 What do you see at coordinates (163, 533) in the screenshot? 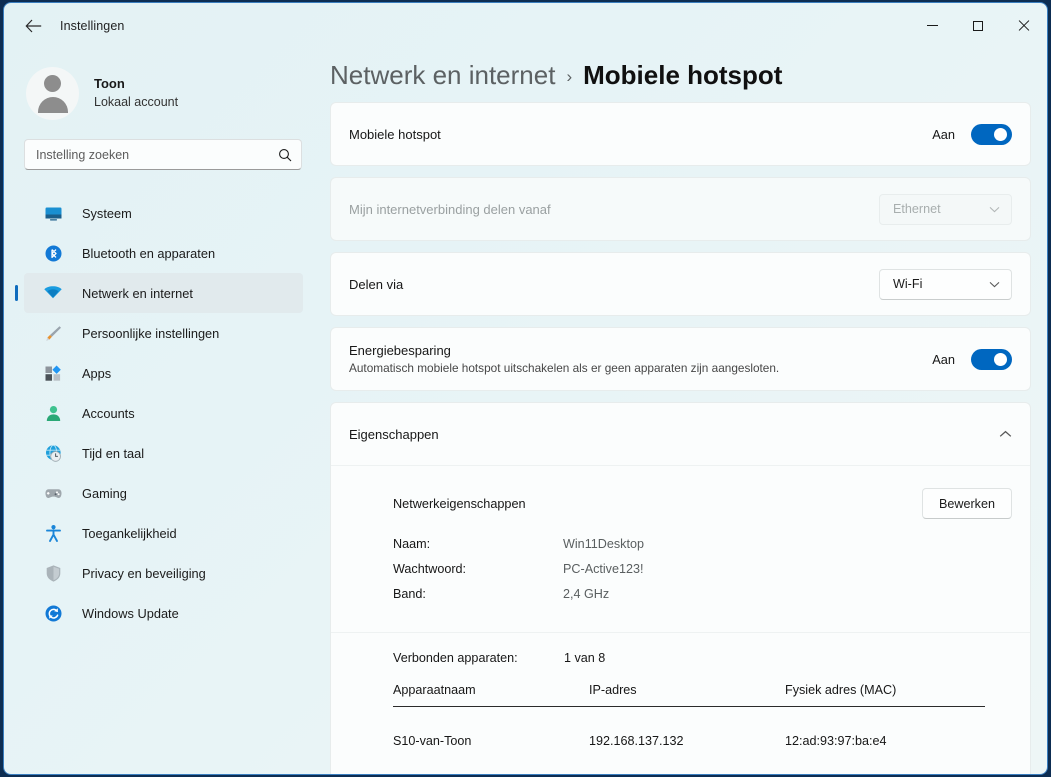
I see `sidebar-item-toegankelijkheid: Toegankelijkheid` at bounding box center [163, 533].